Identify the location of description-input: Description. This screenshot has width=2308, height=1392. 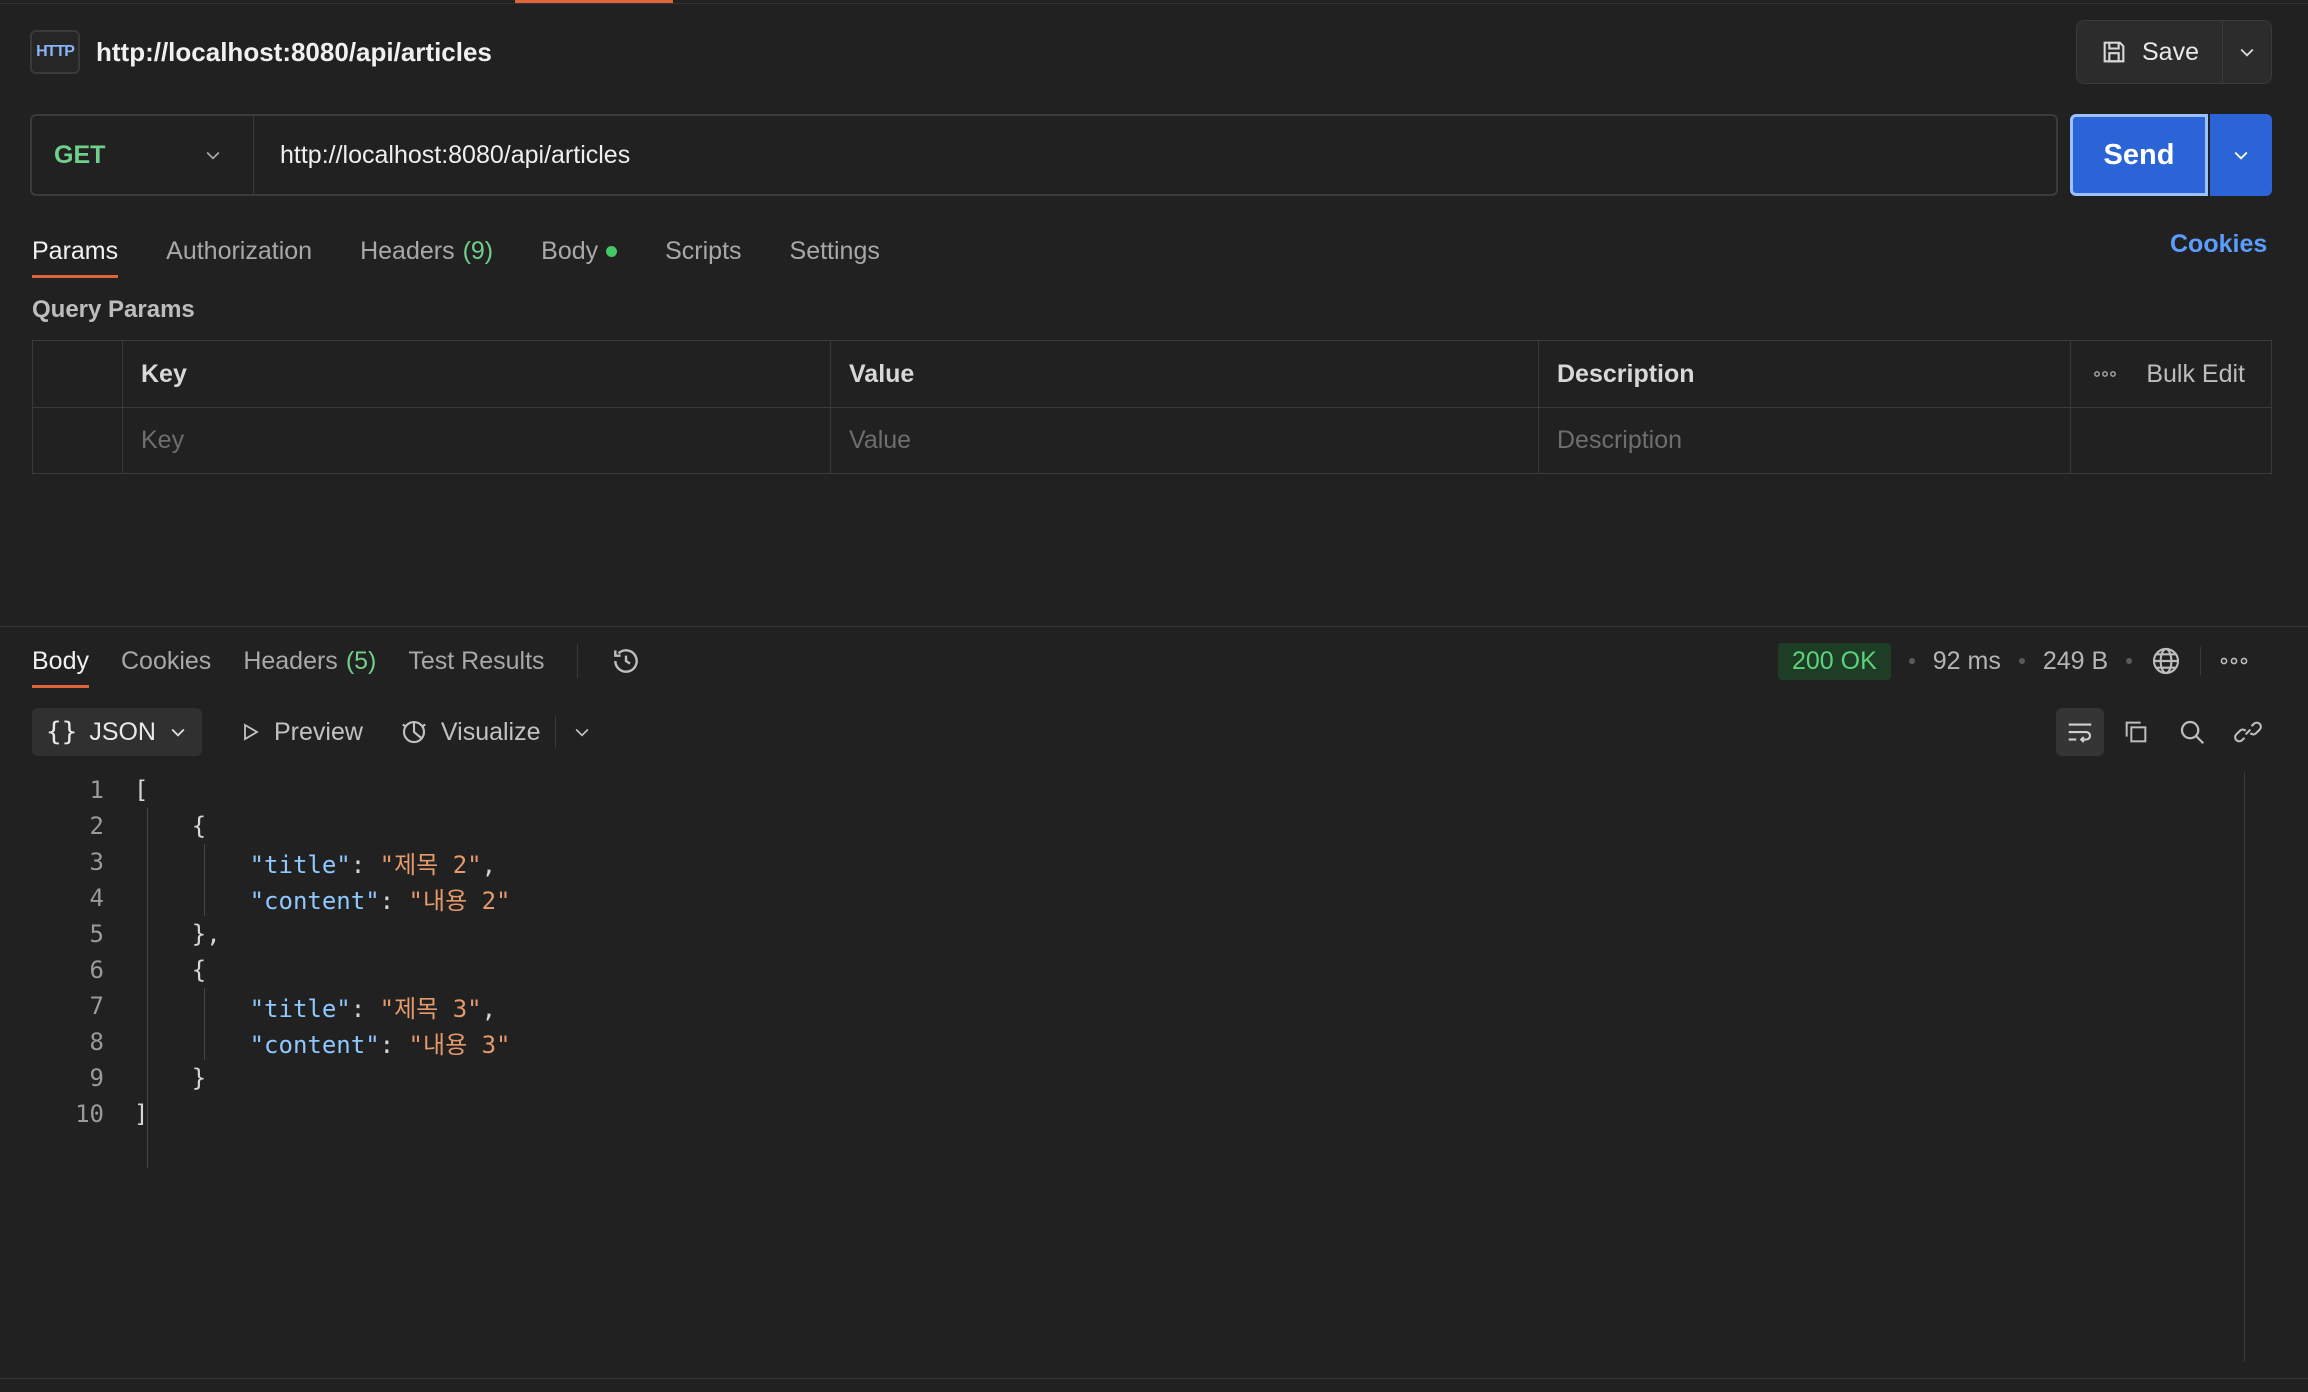
(1805, 440).